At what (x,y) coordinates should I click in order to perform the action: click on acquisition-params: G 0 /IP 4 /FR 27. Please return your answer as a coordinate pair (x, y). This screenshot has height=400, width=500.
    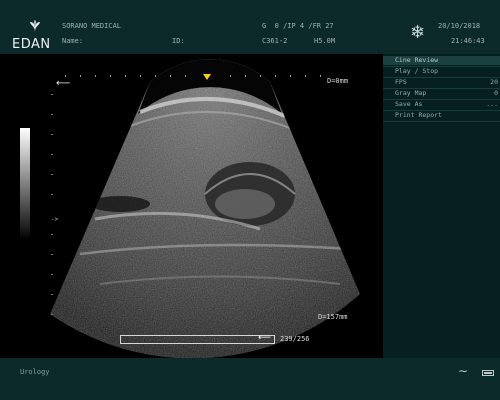
    Looking at the image, I should click on (298, 26).